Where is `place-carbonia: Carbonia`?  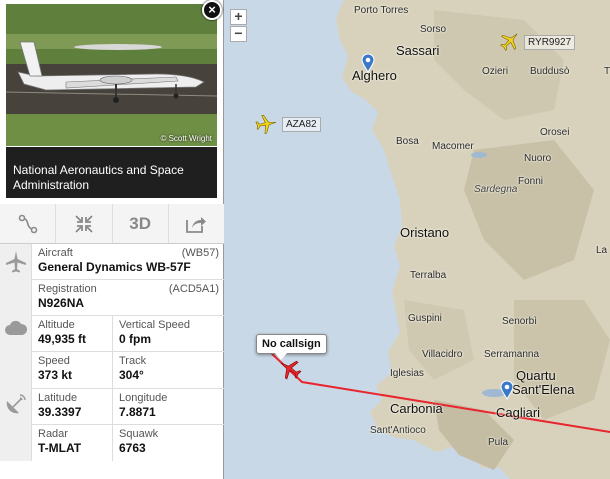
place-carbonia: Carbonia is located at coordinates (416, 408).